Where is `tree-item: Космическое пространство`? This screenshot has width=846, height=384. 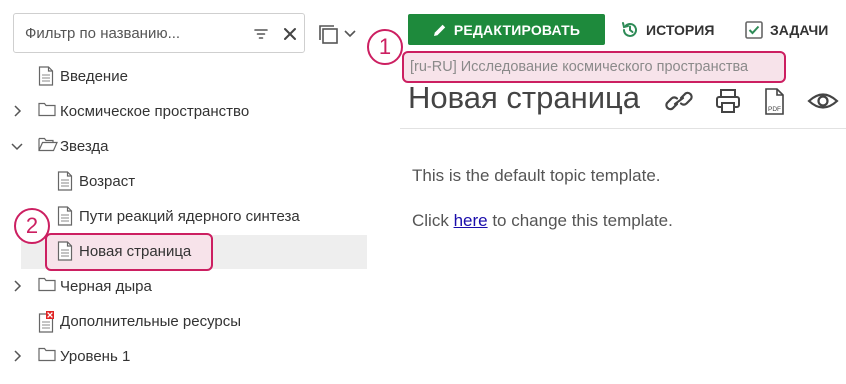
tree-item: Космическое пространство is located at coordinates (132, 111).